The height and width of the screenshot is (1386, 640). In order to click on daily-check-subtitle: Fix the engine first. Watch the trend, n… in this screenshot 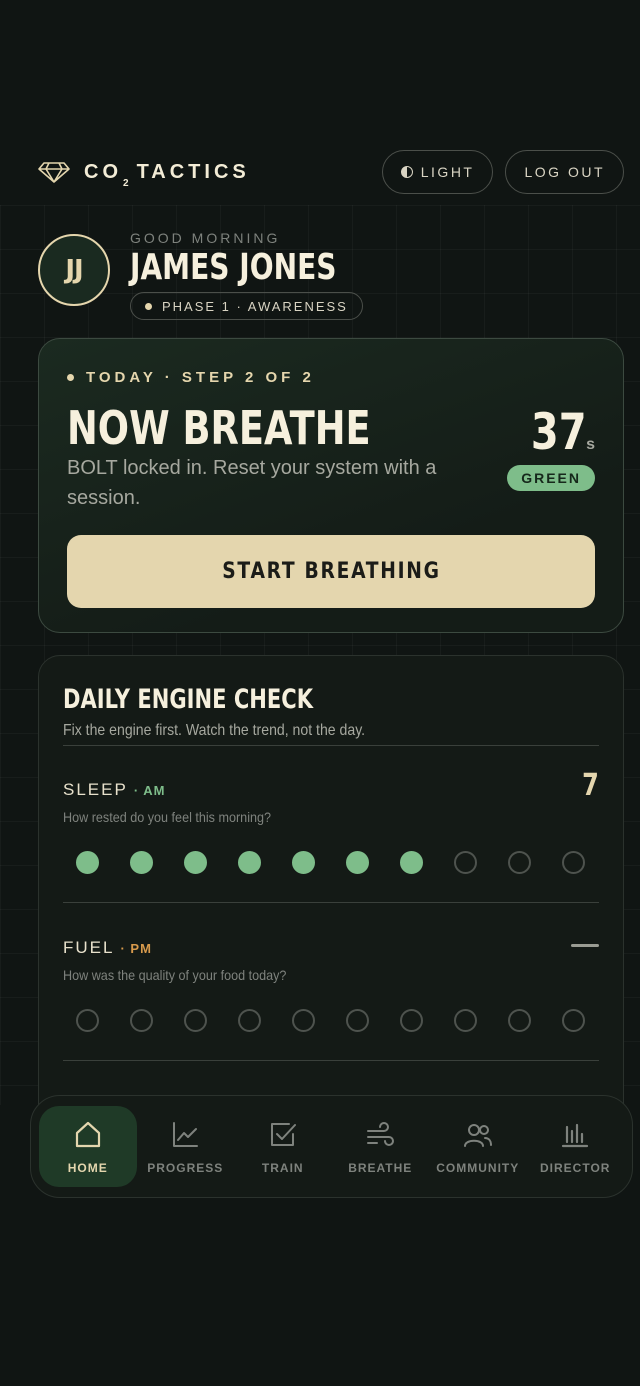, I will do `click(214, 730)`.